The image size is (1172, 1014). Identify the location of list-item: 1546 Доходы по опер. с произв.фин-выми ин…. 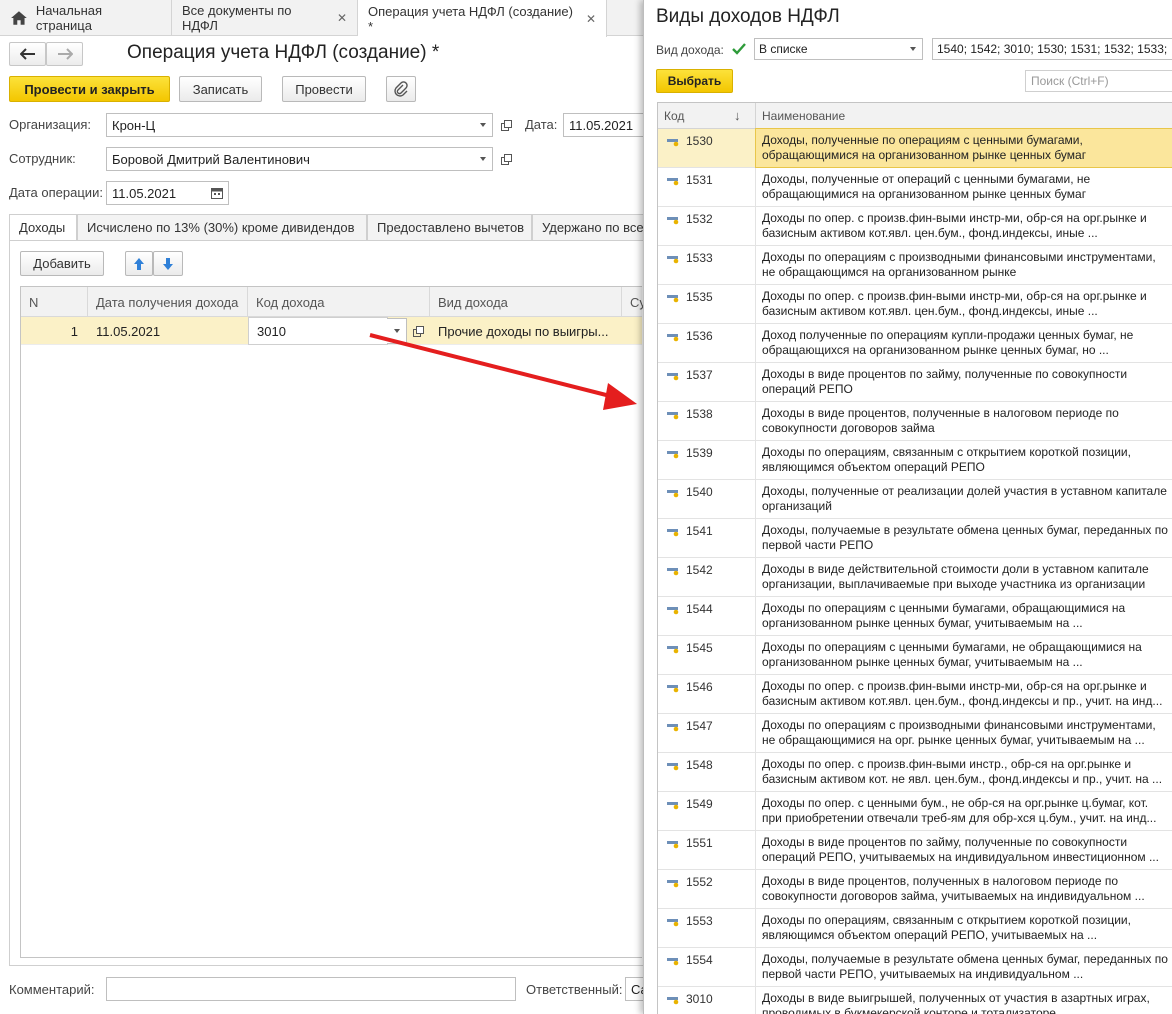
(915, 694).